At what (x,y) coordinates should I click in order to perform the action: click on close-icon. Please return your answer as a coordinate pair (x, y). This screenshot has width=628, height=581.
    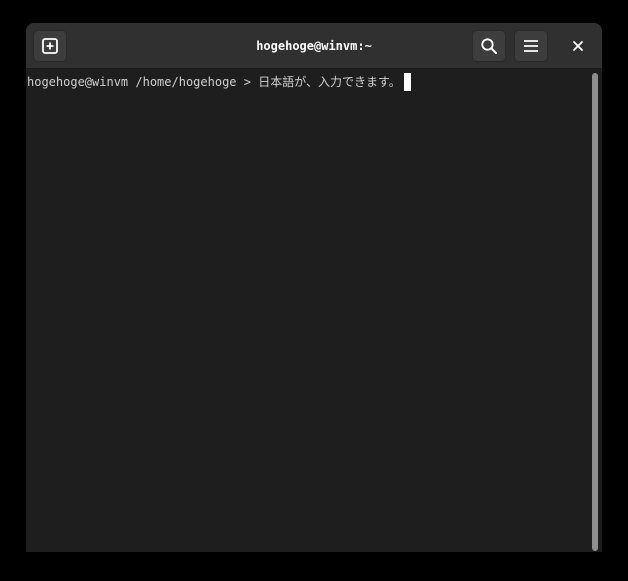
    Looking at the image, I should click on (578, 46).